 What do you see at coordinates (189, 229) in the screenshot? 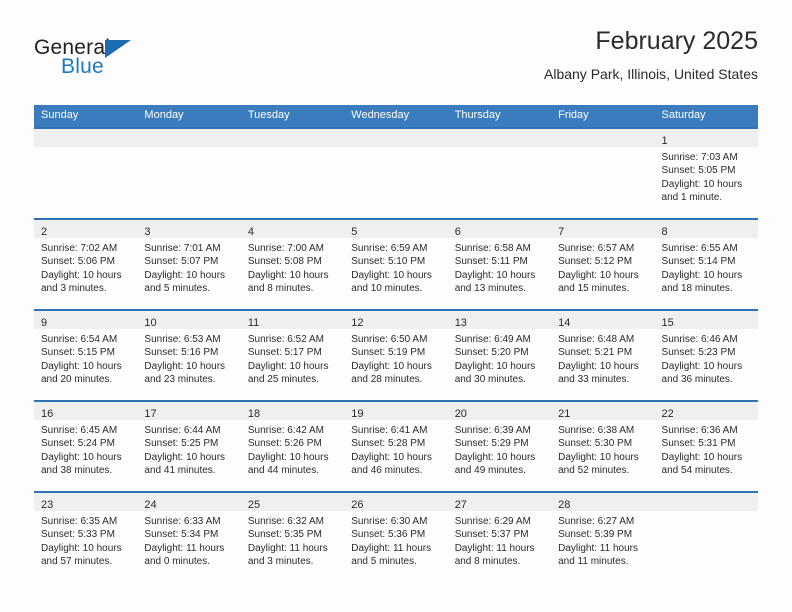
I see `day-number-band: 3` at bounding box center [189, 229].